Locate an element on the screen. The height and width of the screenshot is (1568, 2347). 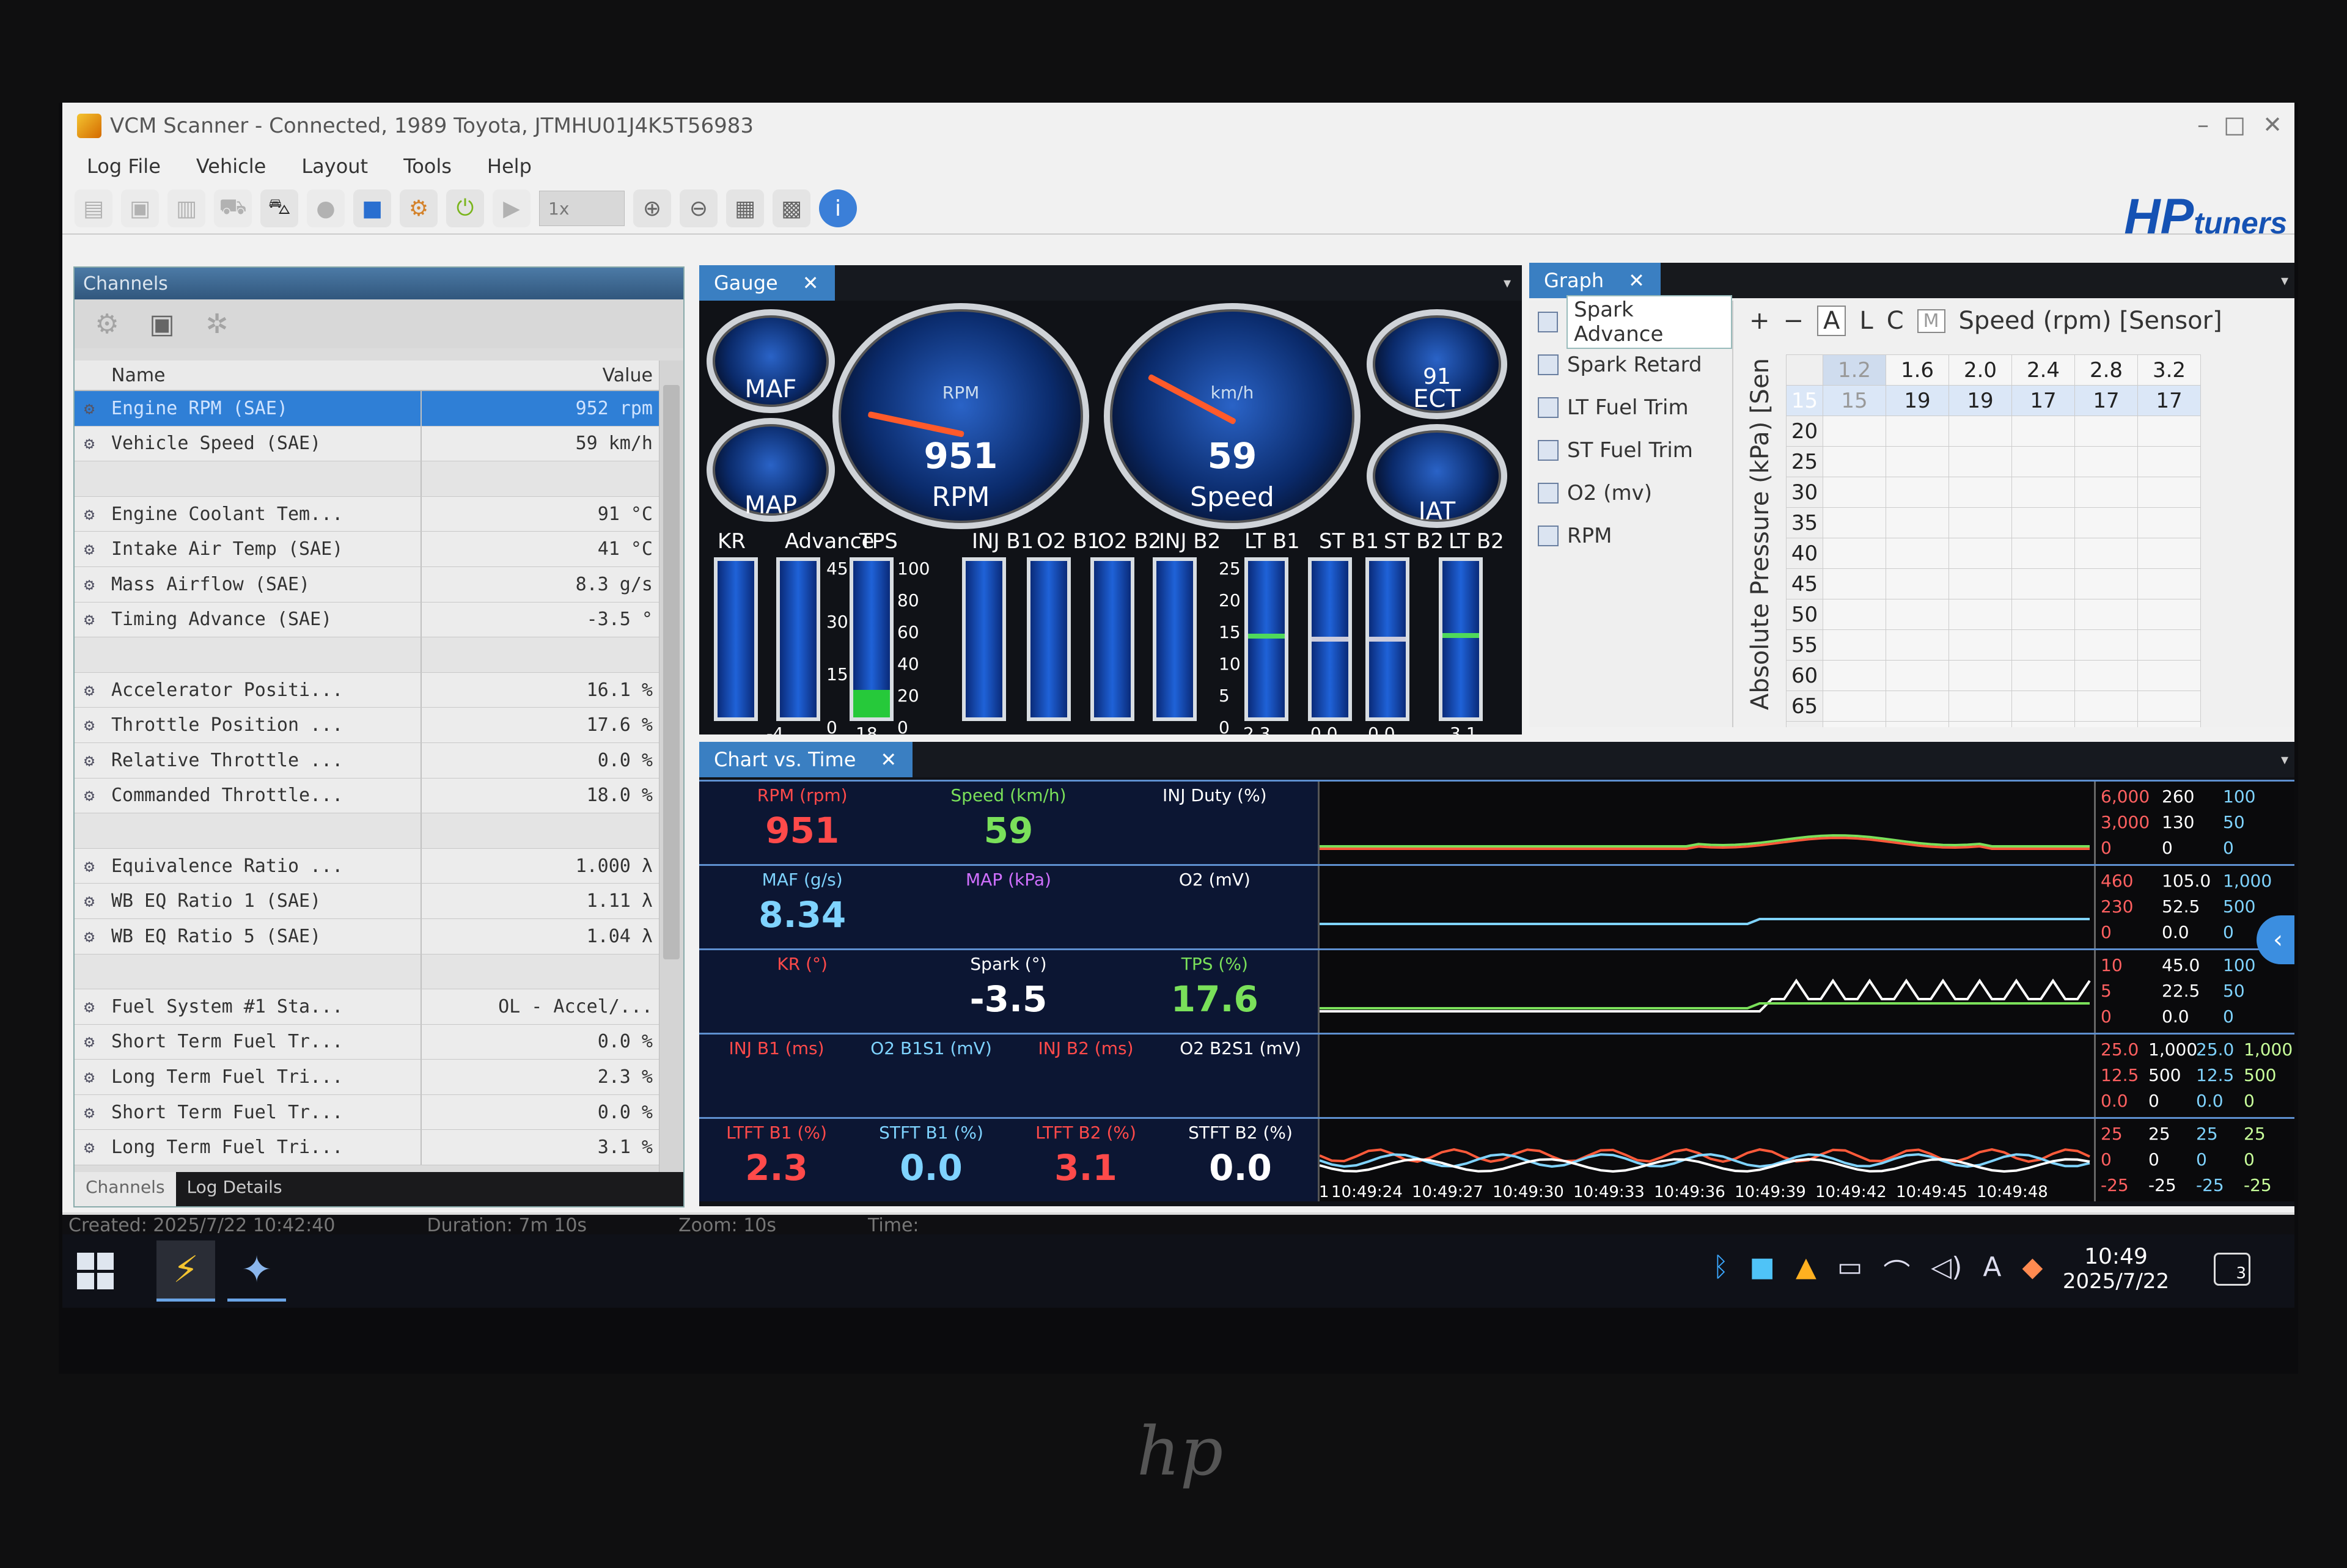
graph-list-item: O2 (mv) is located at coordinates (1631, 493).